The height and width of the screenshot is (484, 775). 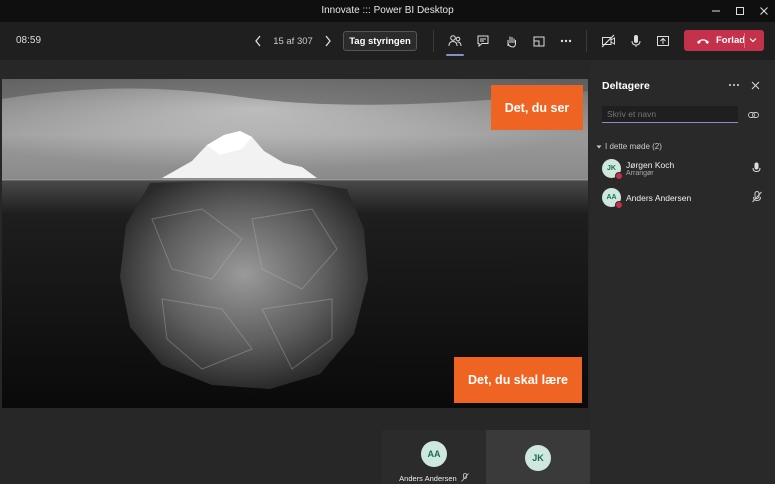 I want to click on maximize-icon, so click(x=740, y=11).